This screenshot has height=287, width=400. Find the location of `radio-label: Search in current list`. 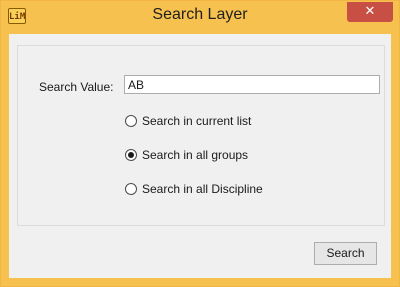

radio-label: Search in current list is located at coordinates (197, 121).